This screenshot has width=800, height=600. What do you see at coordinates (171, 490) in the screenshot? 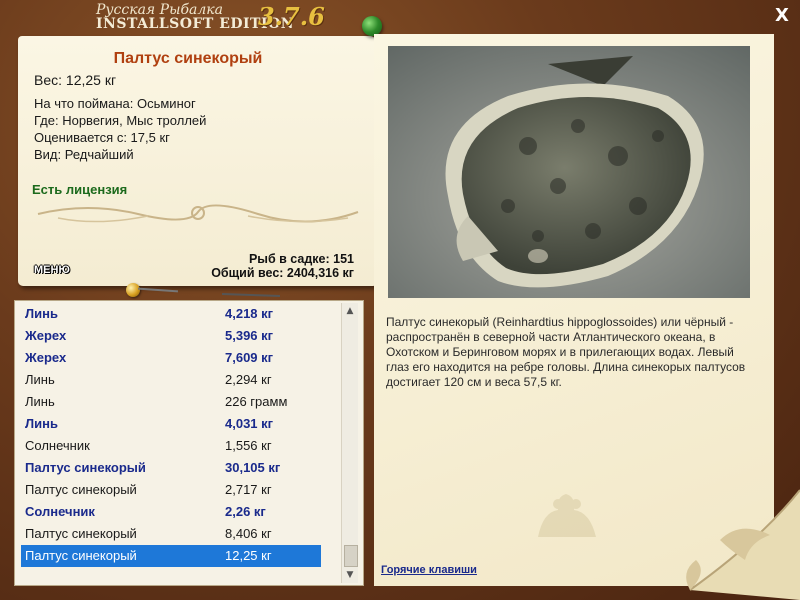
I see `list-item: Палтус синекорый 2,717 кг` at bounding box center [171, 490].